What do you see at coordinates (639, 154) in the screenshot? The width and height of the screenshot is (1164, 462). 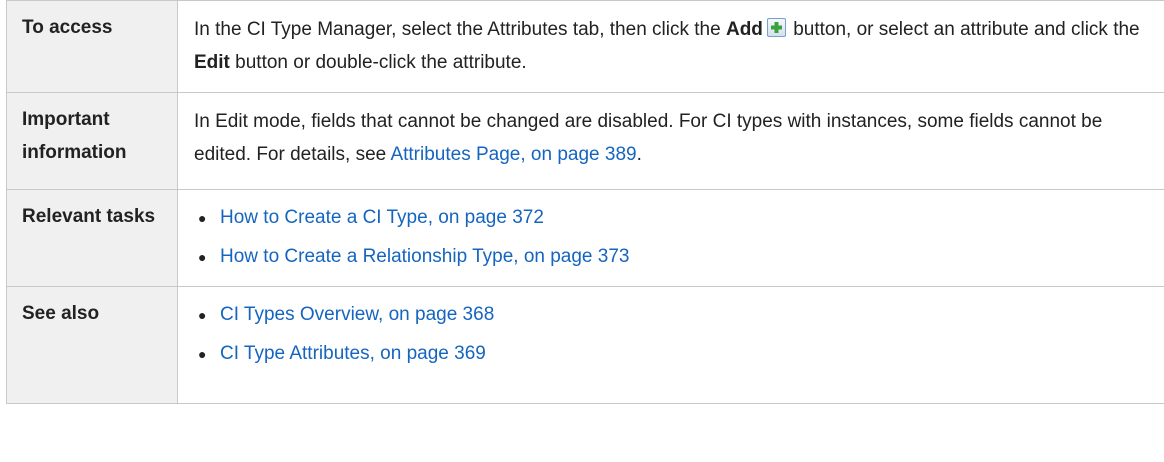 I see `important-text-2: .` at bounding box center [639, 154].